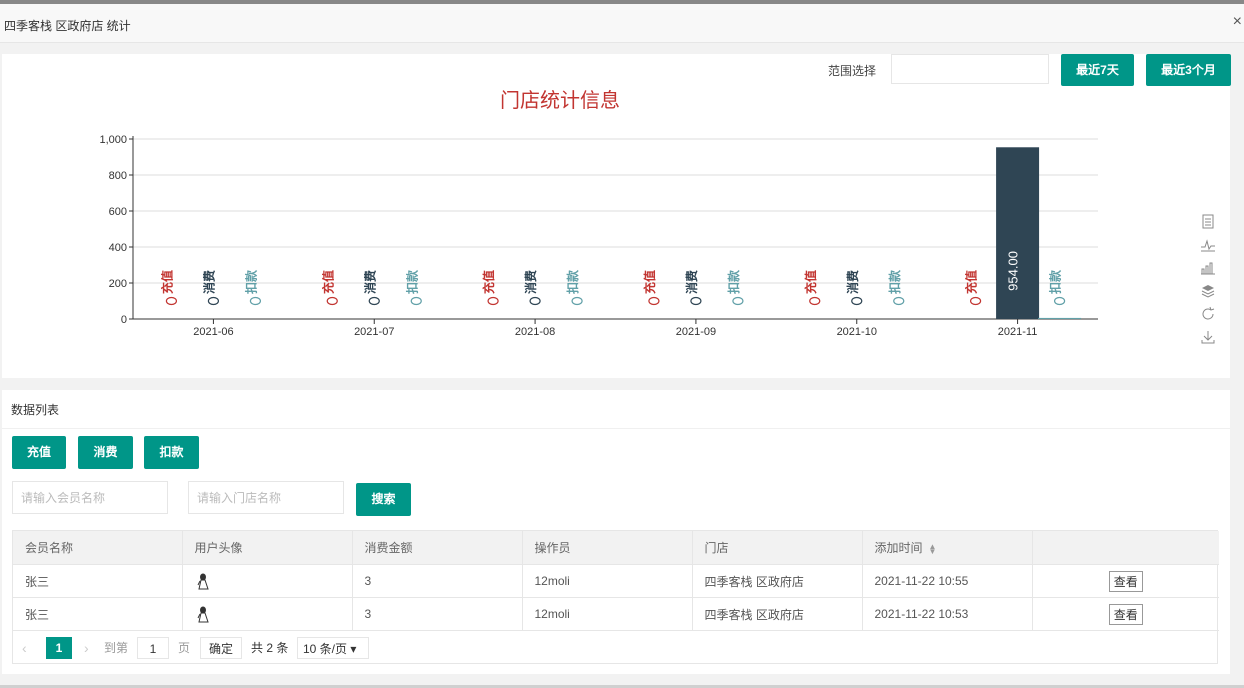  I want to click on close-icon: ×, so click(1237, 22).